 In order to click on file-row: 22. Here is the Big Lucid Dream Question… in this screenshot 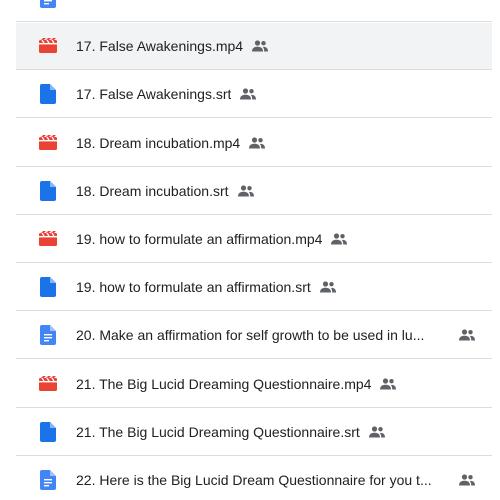, I will do `click(254, 478)`.